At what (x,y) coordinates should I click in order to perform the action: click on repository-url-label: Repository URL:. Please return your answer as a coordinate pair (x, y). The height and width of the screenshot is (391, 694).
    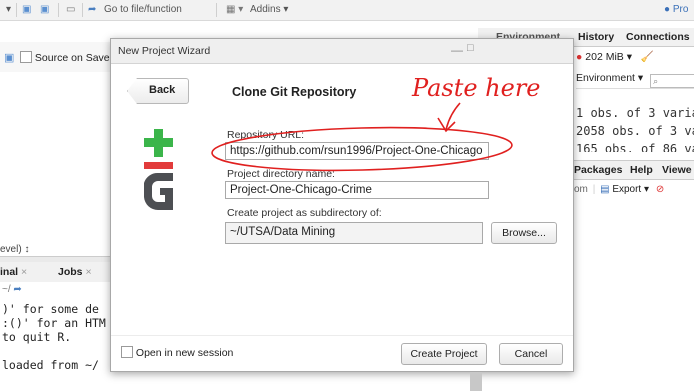
    Looking at the image, I should click on (266, 135).